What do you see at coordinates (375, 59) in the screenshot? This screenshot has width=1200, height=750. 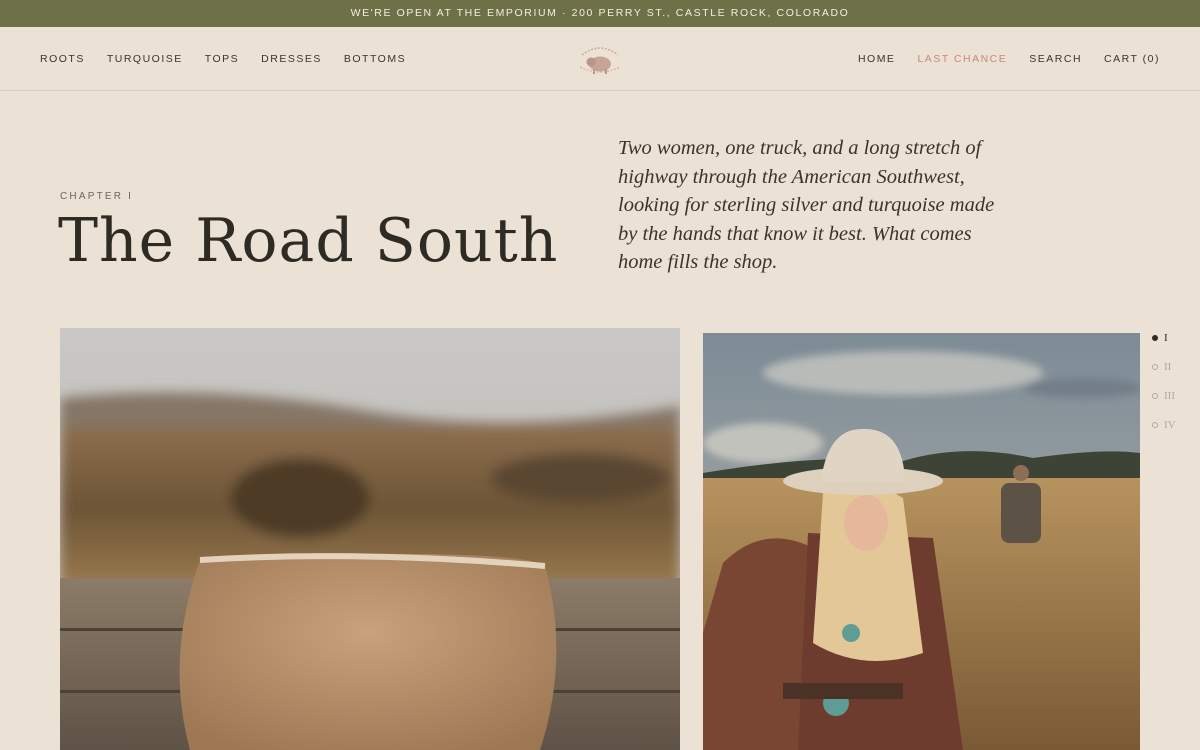 I see `nav-link-bottoms: BOTTOMS` at bounding box center [375, 59].